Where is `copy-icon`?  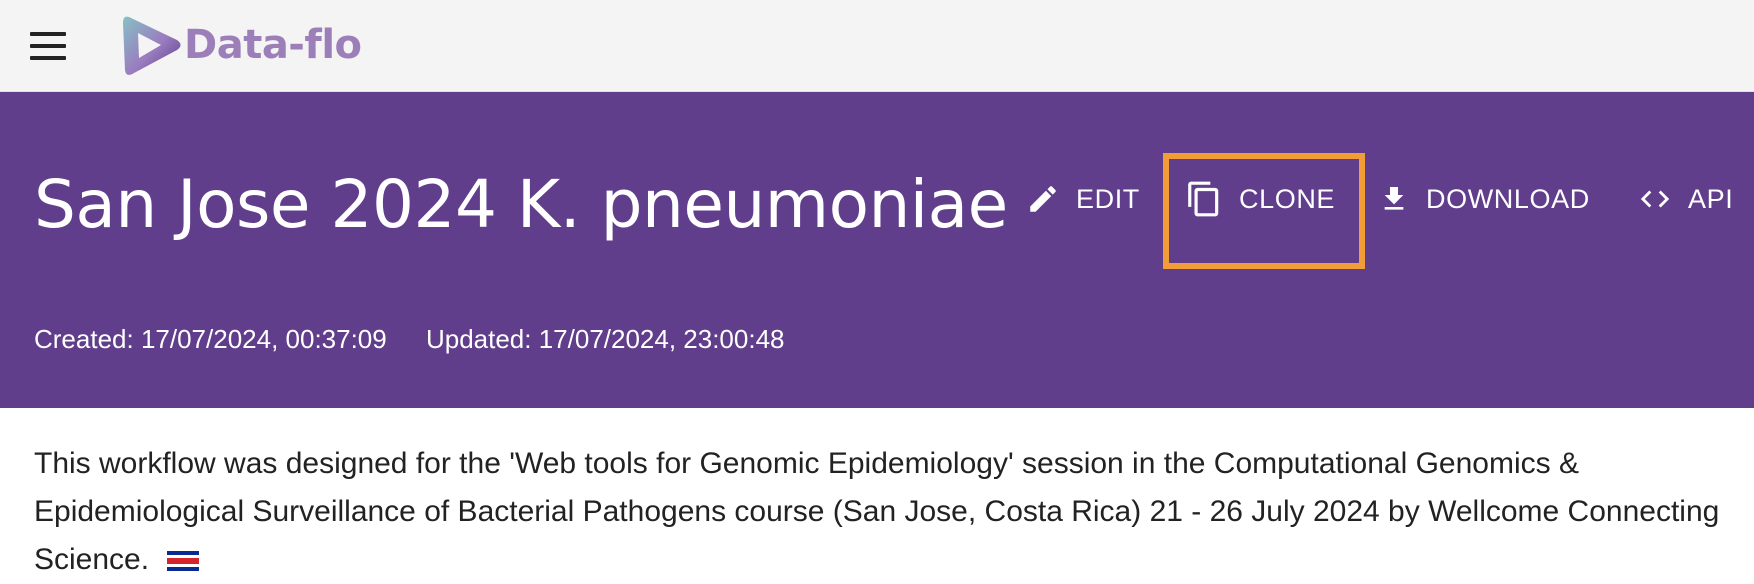 copy-icon is located at coordinates (1203, 199).